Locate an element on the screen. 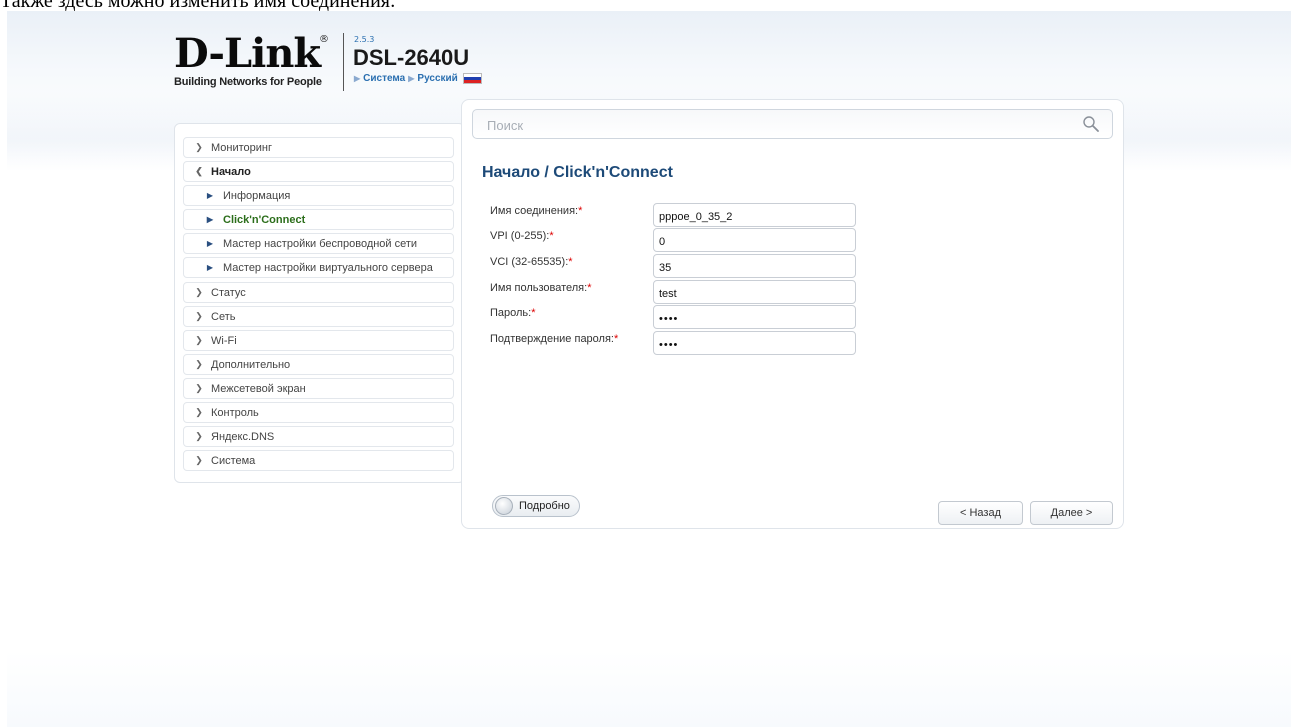 The height and width of the screenshot is (727, 1291). sidebar-item-label: Мастер настройки беспроводной сети is located at coordinates (320, 243).